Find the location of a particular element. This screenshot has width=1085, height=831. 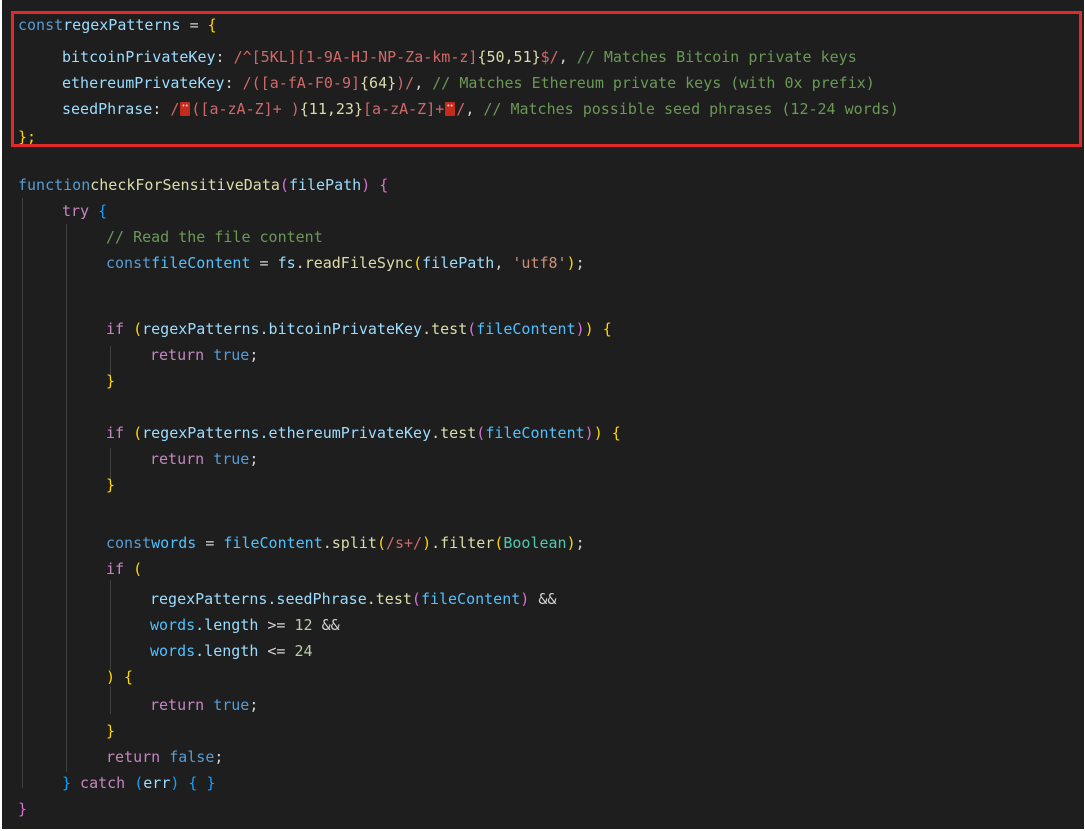

keyword-catch: catch is located at coordinates (98, 783).